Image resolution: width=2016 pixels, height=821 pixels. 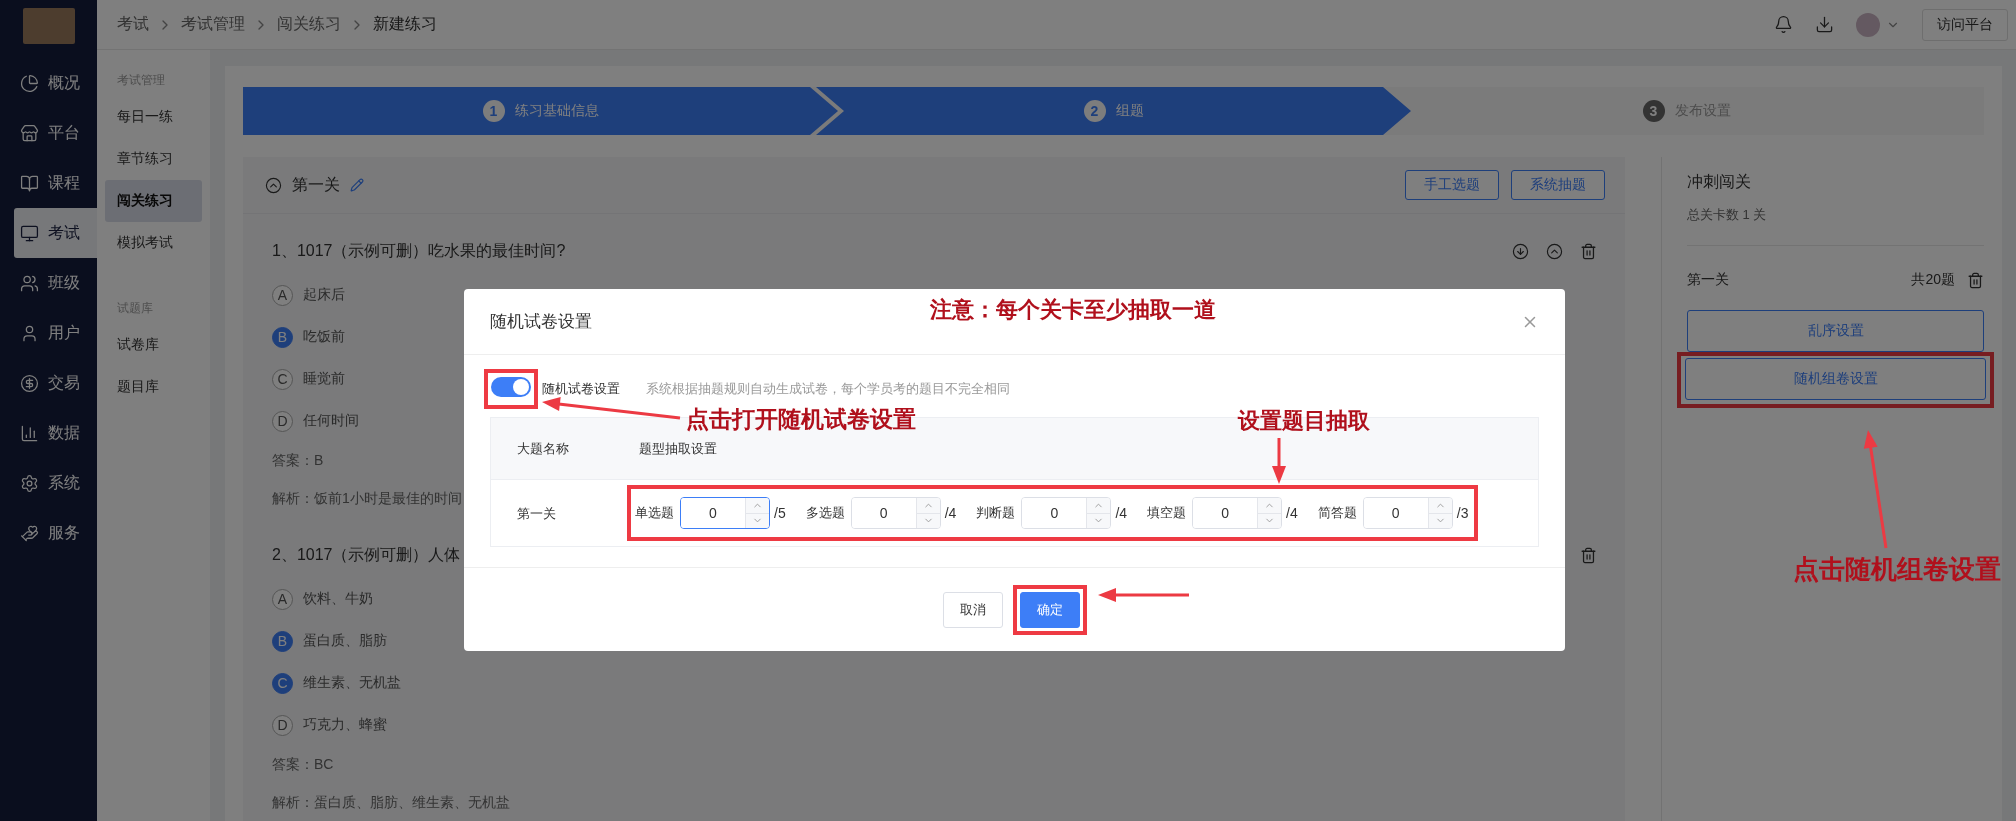 What do you see at coordinates (828, 389) in the screenshot?
I see `hint-text: 系统根据抽题规则自动生成试卷，每个学员考的题目不完全相同` at bounding box center [828, 389].